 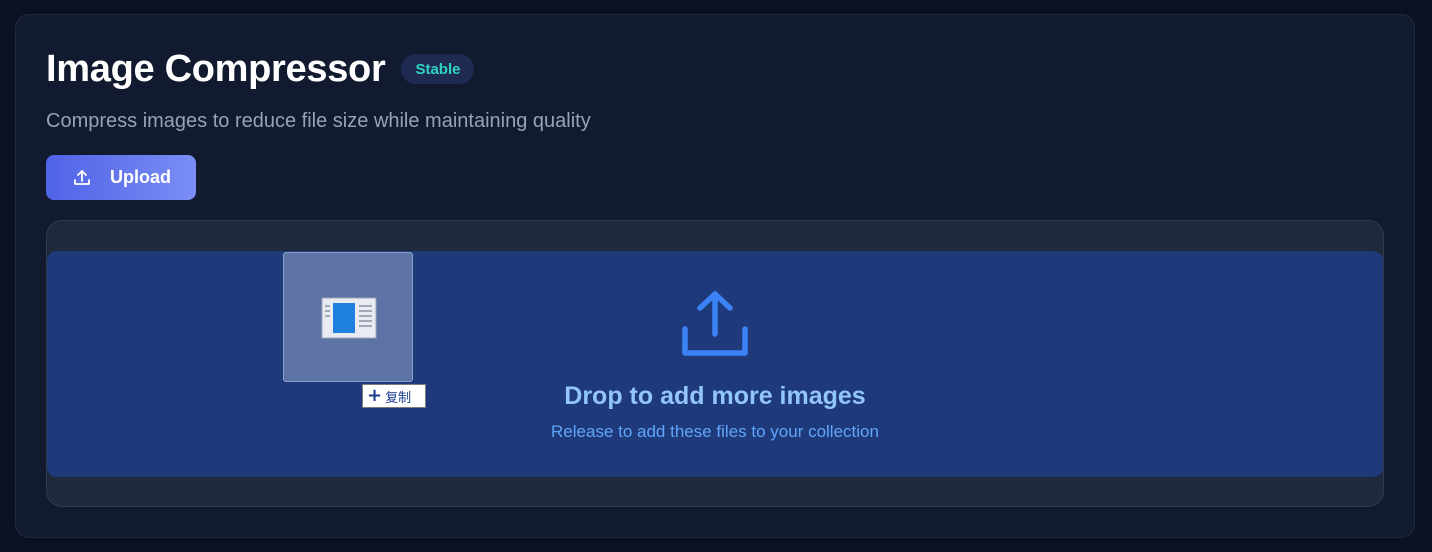 I want to click on title-row: Image Compressor Stable, so click(x=260, y=69).